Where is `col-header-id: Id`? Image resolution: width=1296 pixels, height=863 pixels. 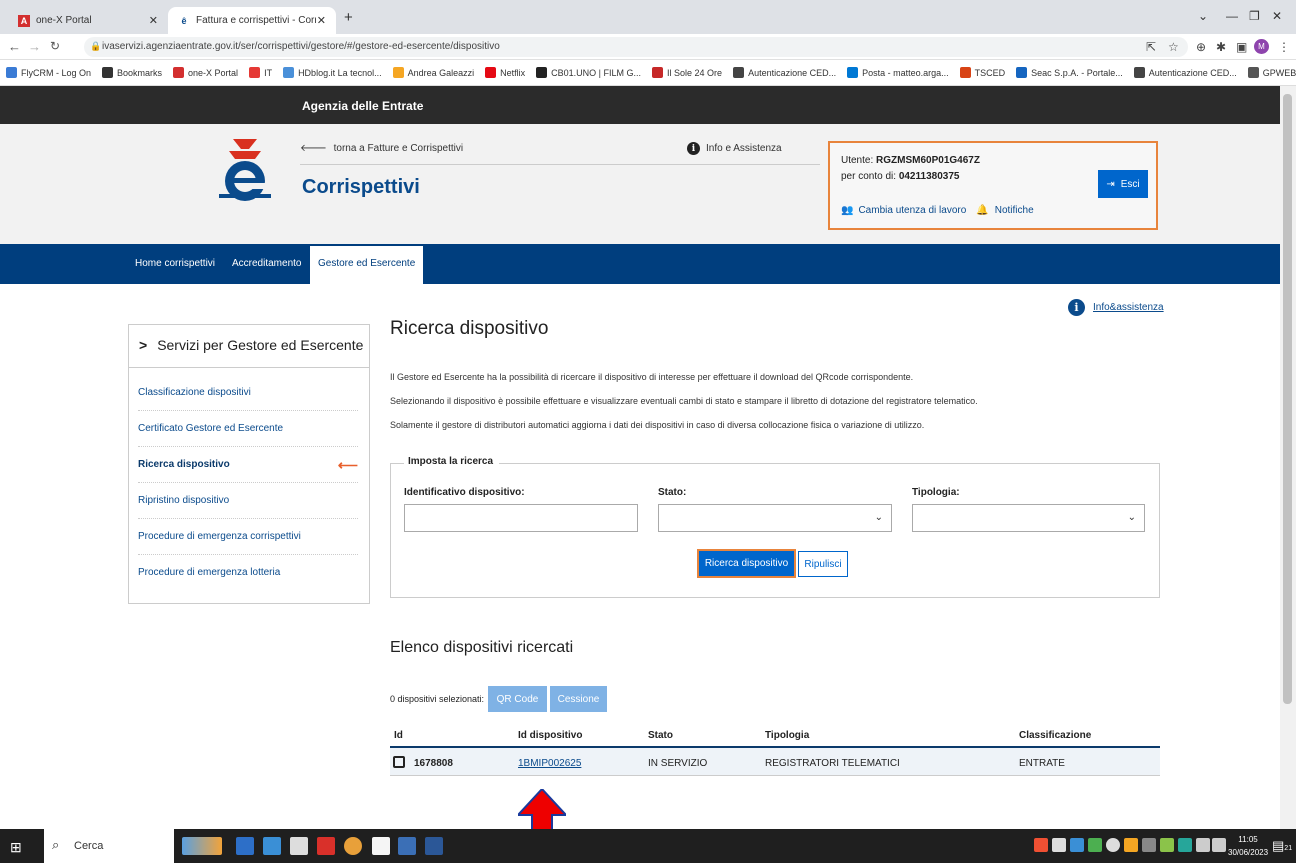
col-header-id: Id is located at coordinates (398, 735).